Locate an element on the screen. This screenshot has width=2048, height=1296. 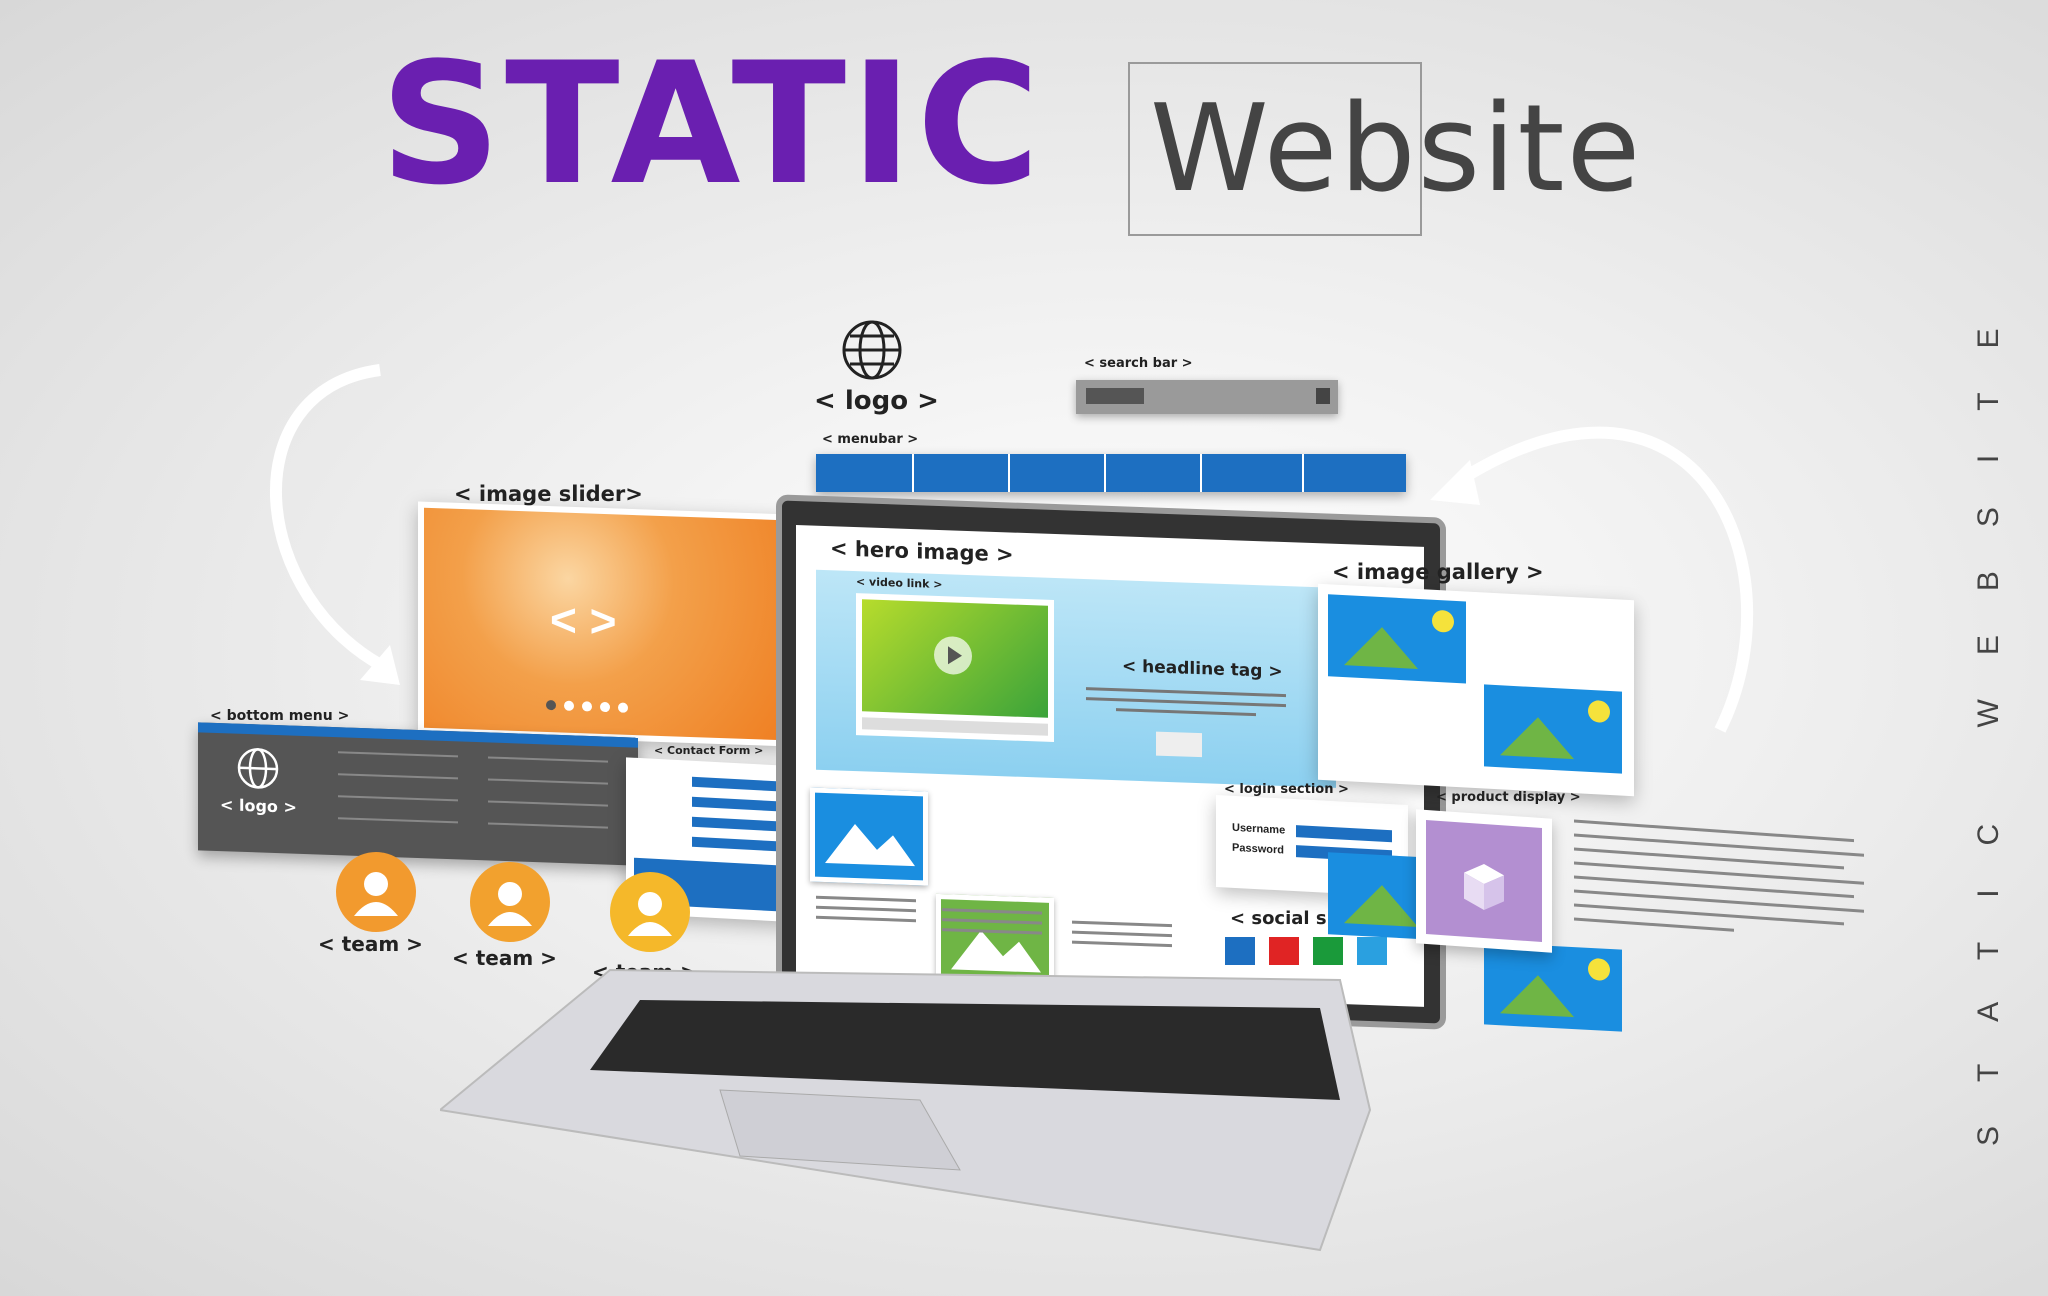
logo-tag: < logo > is located at coordinates (876, 401).